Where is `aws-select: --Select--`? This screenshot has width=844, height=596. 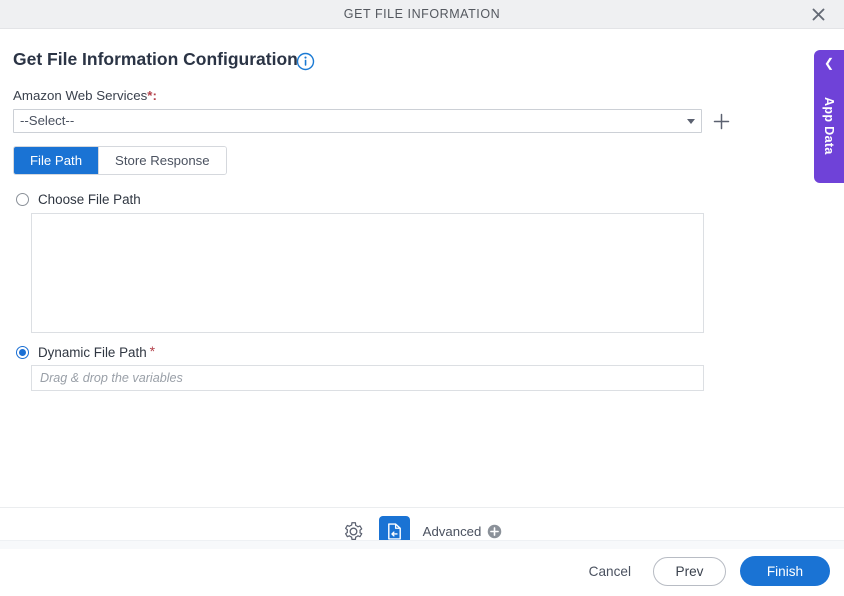 aws-select: --Select-- is located at coordinates (357, 121).